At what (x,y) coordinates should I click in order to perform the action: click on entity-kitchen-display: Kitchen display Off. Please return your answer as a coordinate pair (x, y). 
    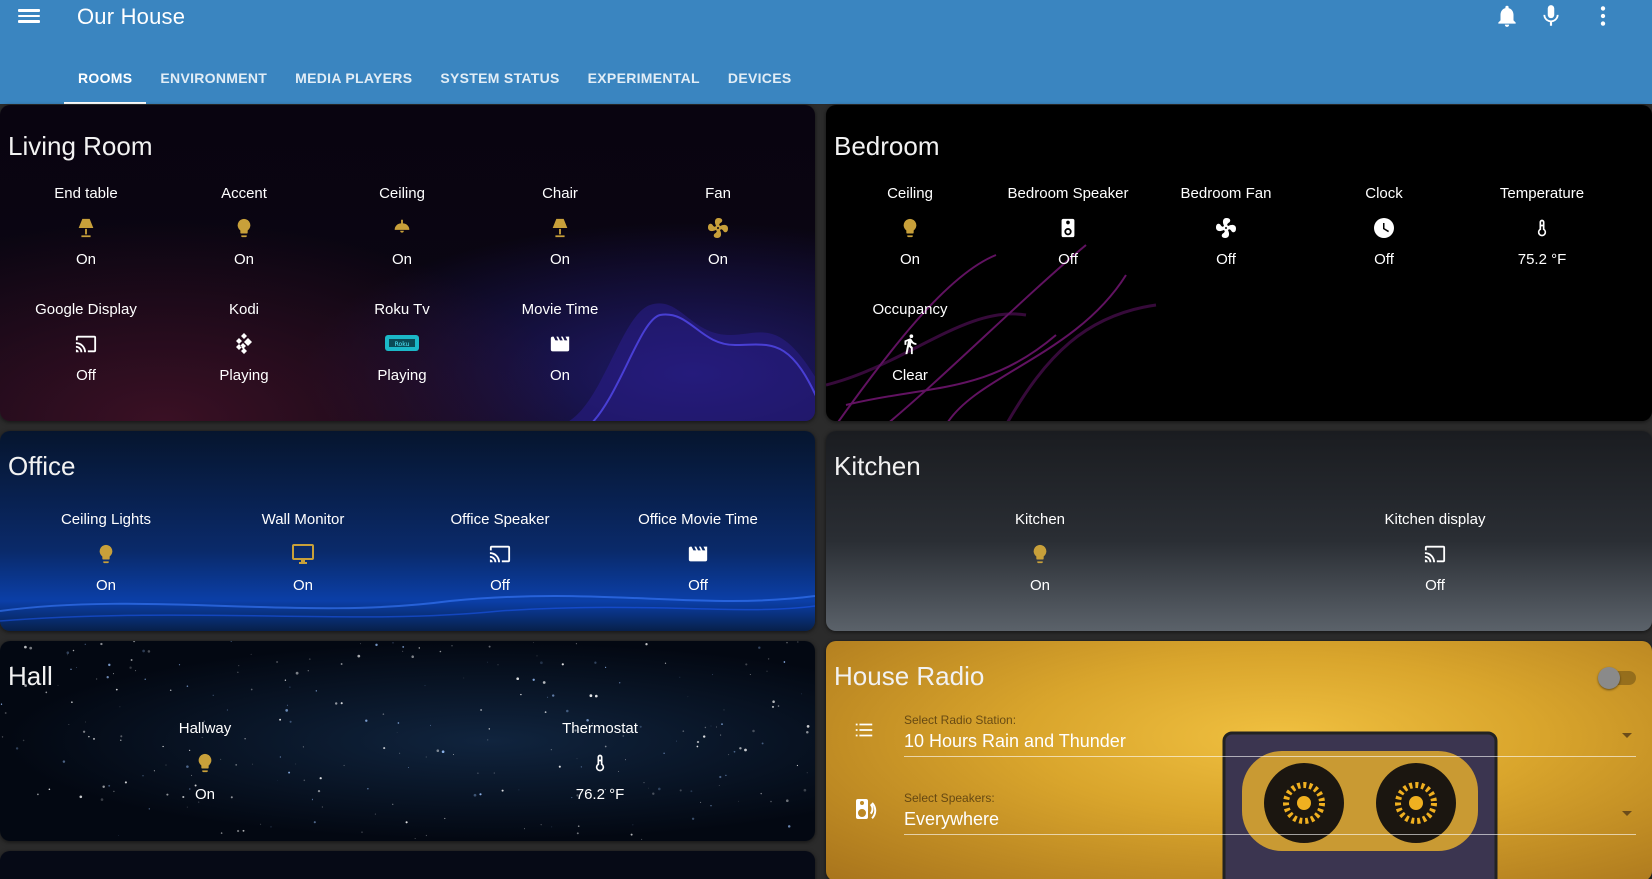
    Looking at the image, I should click on (1435, 554).